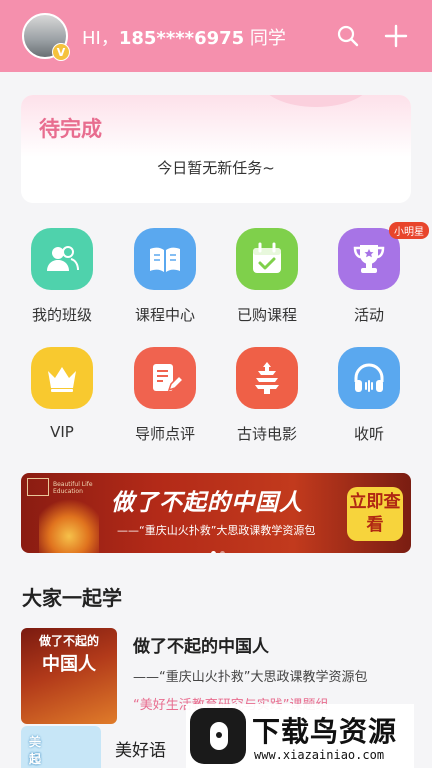 This screenshot has height=768, width=432. I want to click on banner-pager, so click(220, 547).